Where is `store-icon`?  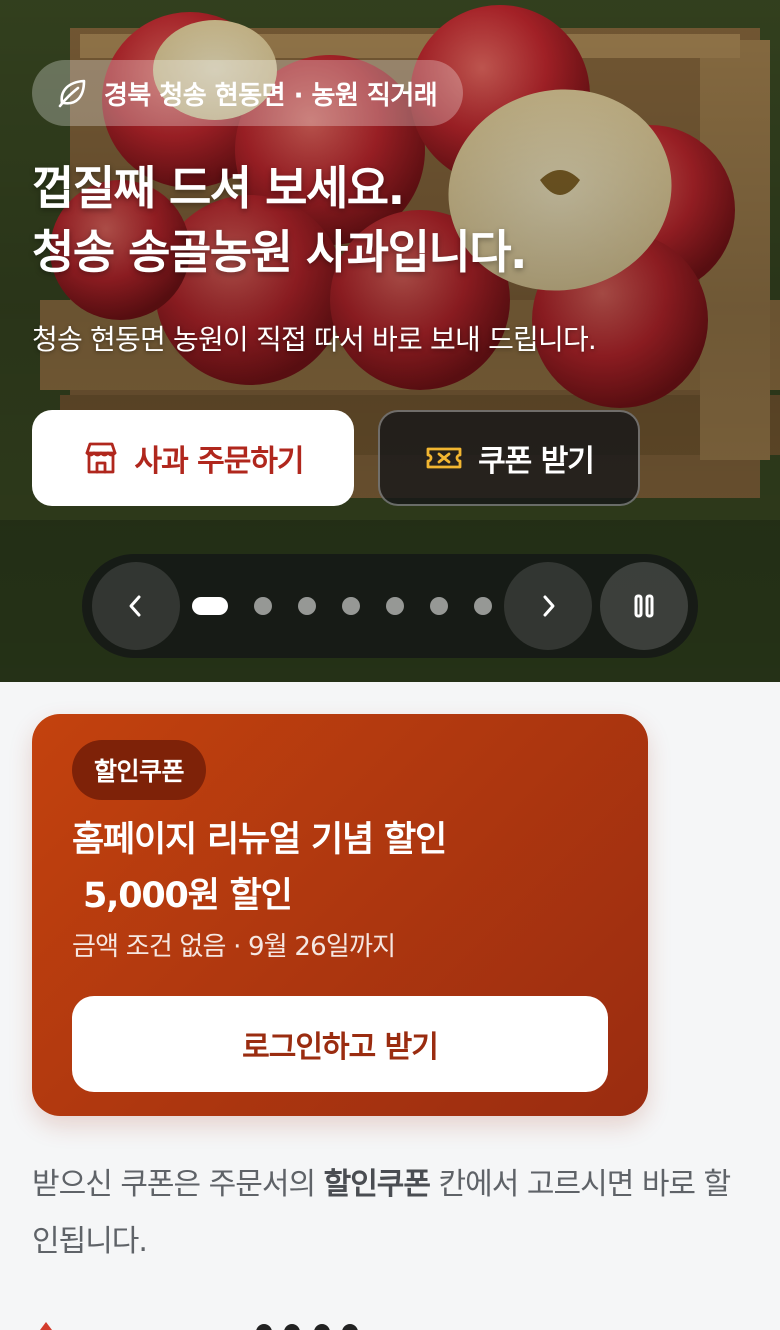
store-icon is located at coordinates (101, 458).